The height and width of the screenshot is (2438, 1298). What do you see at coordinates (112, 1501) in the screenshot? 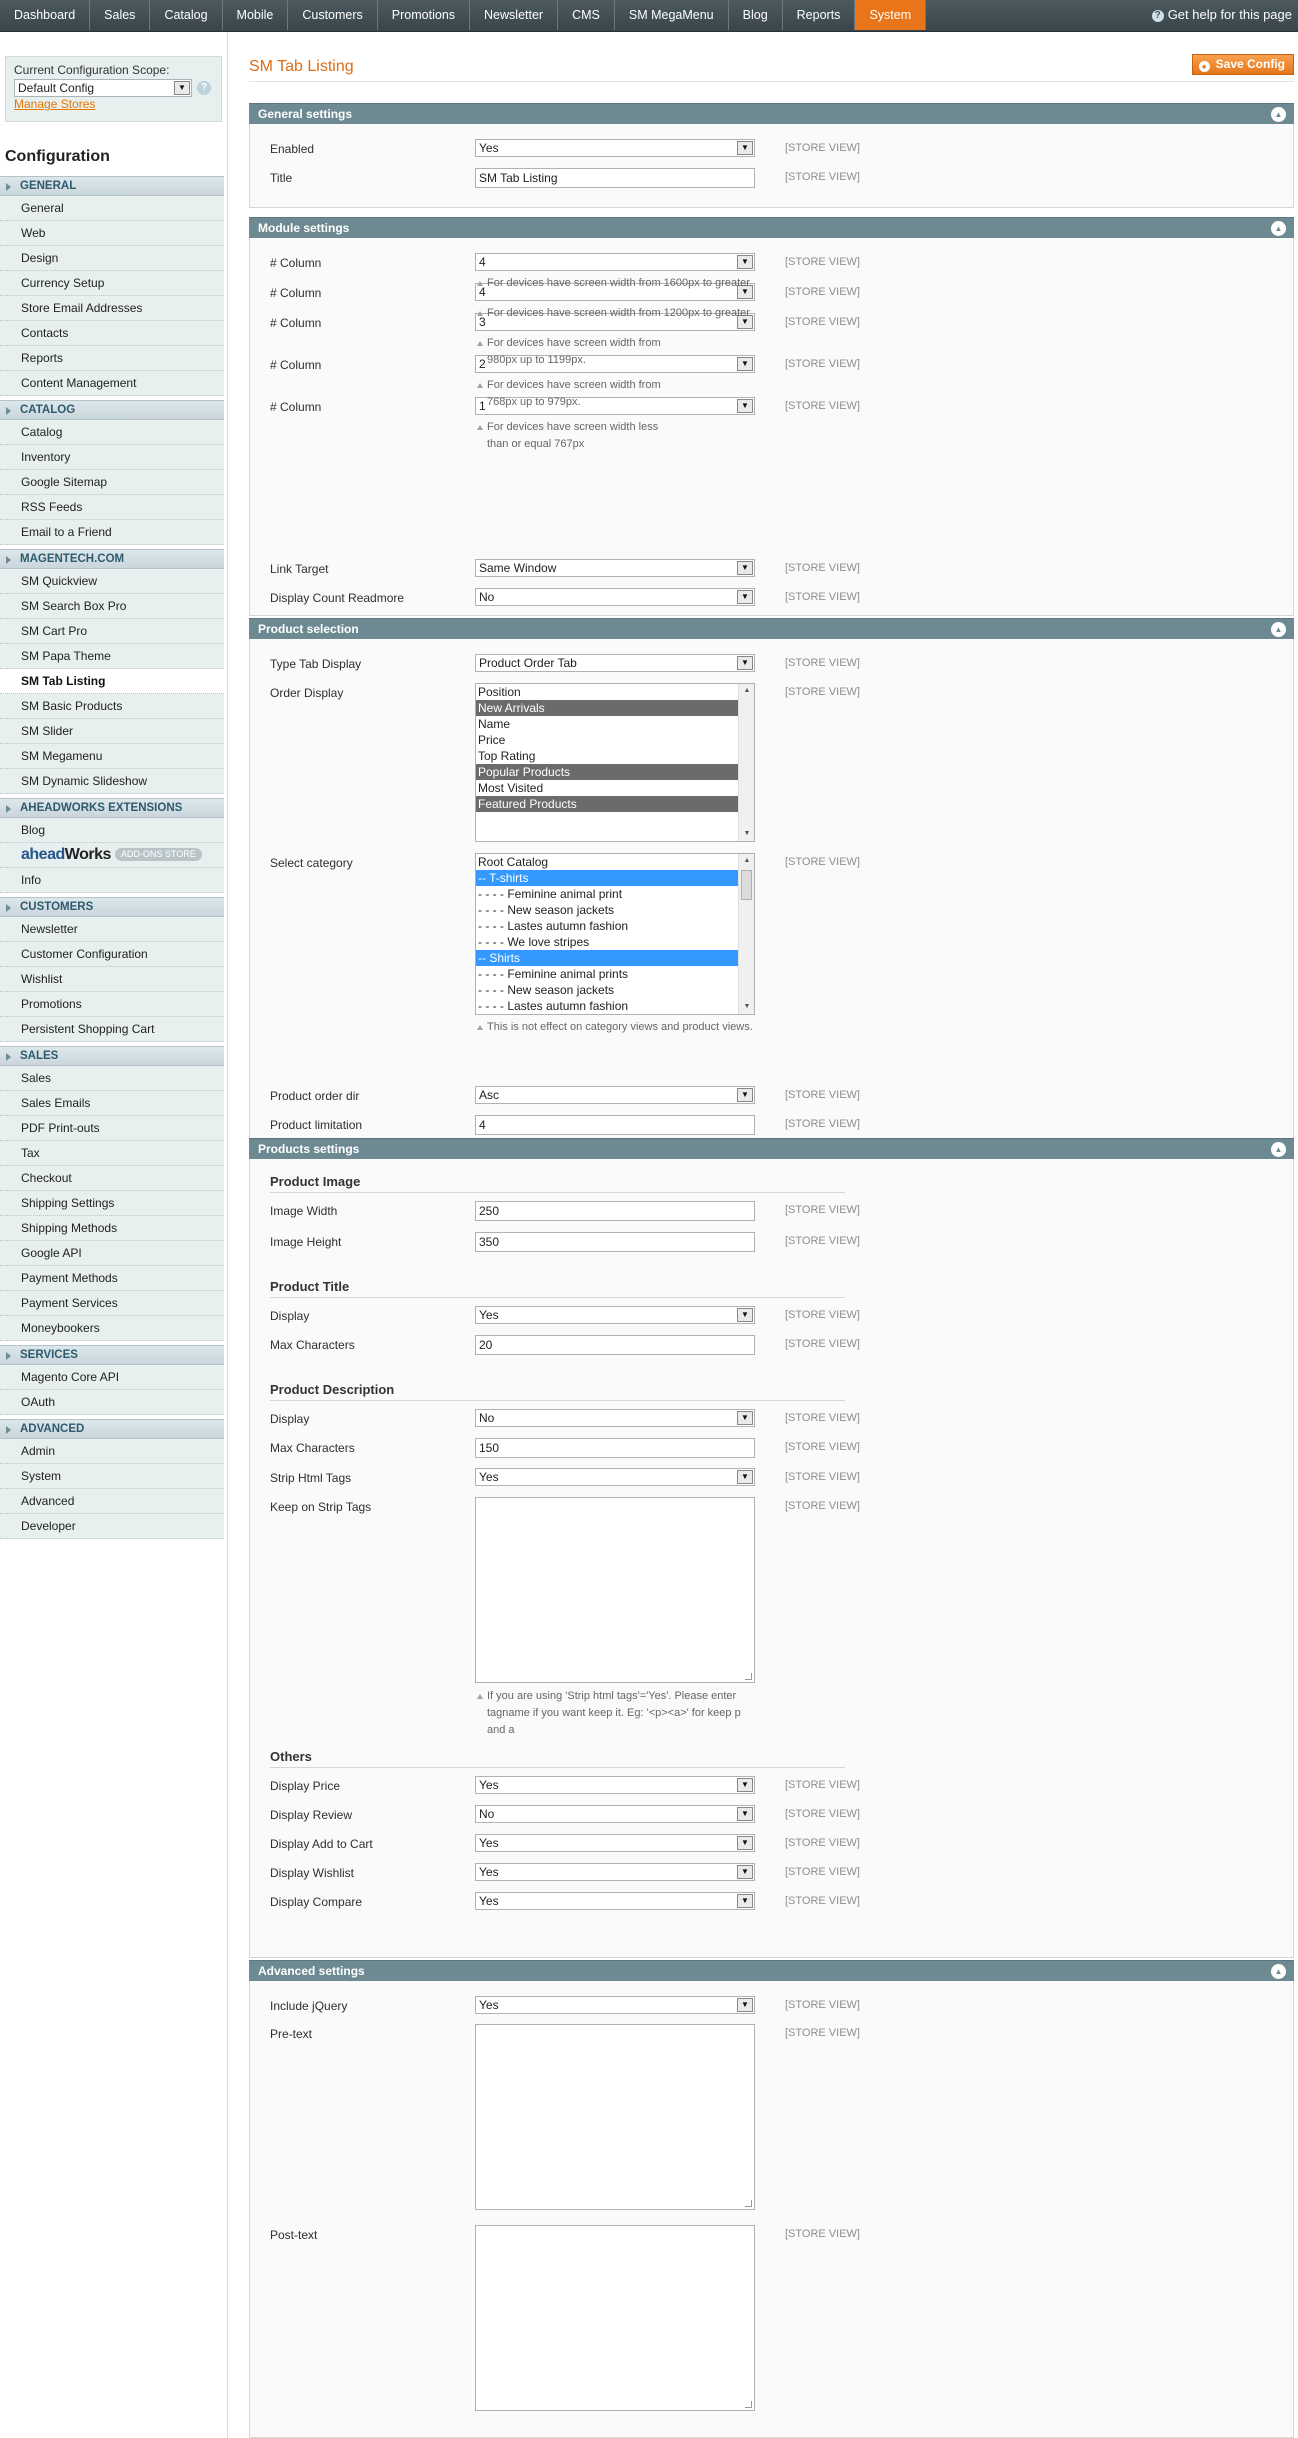
I see `sidebar-item-advanced: Advanced` at bounding box center [112, 1501].